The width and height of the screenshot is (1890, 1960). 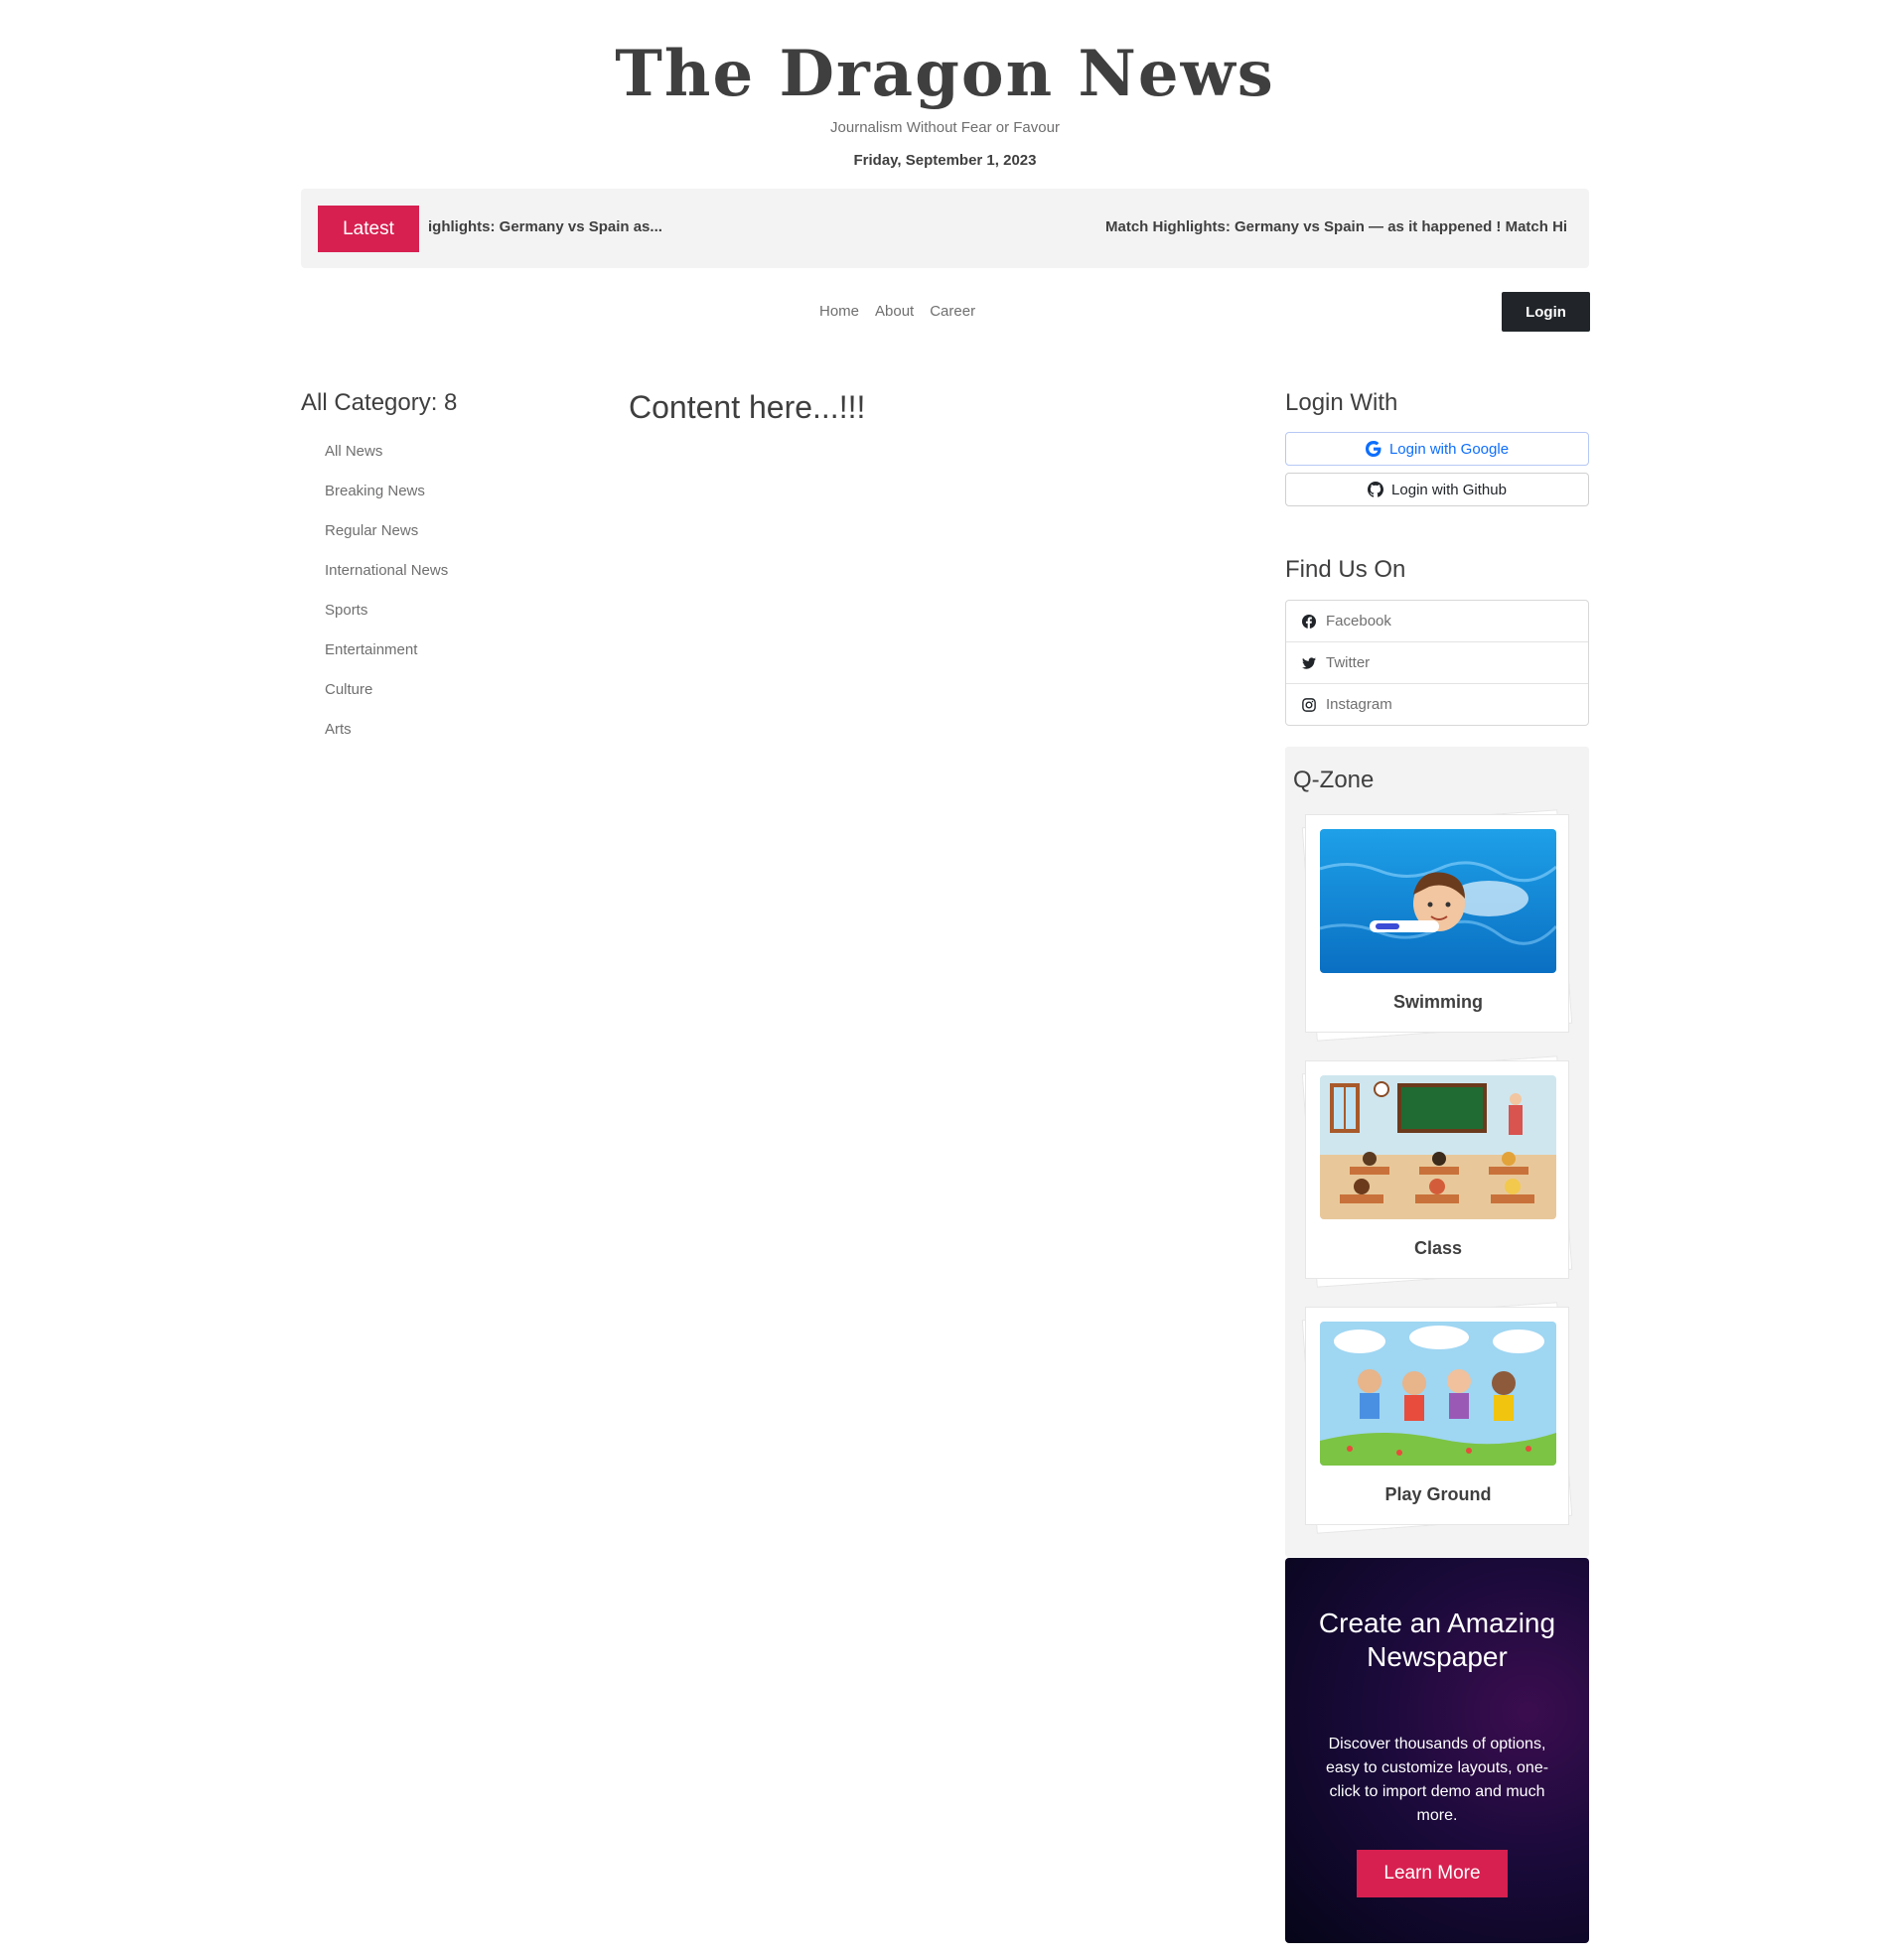 I want to click on find-us-list: Facebook Twitter Instagram, so click(x=1437, y=663).